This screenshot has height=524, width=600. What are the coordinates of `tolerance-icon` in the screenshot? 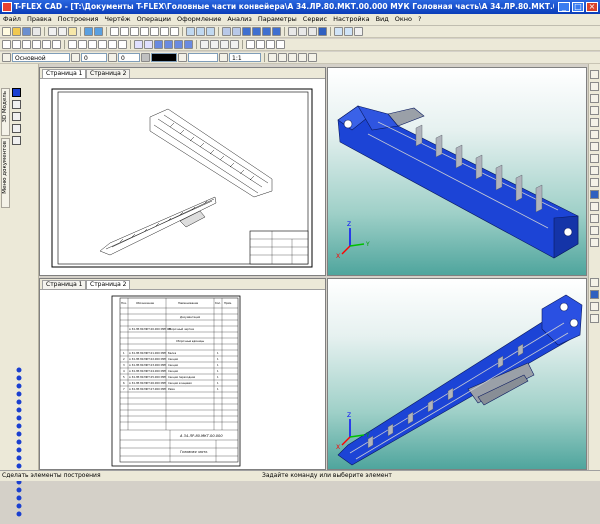 It's located at (112, 44).